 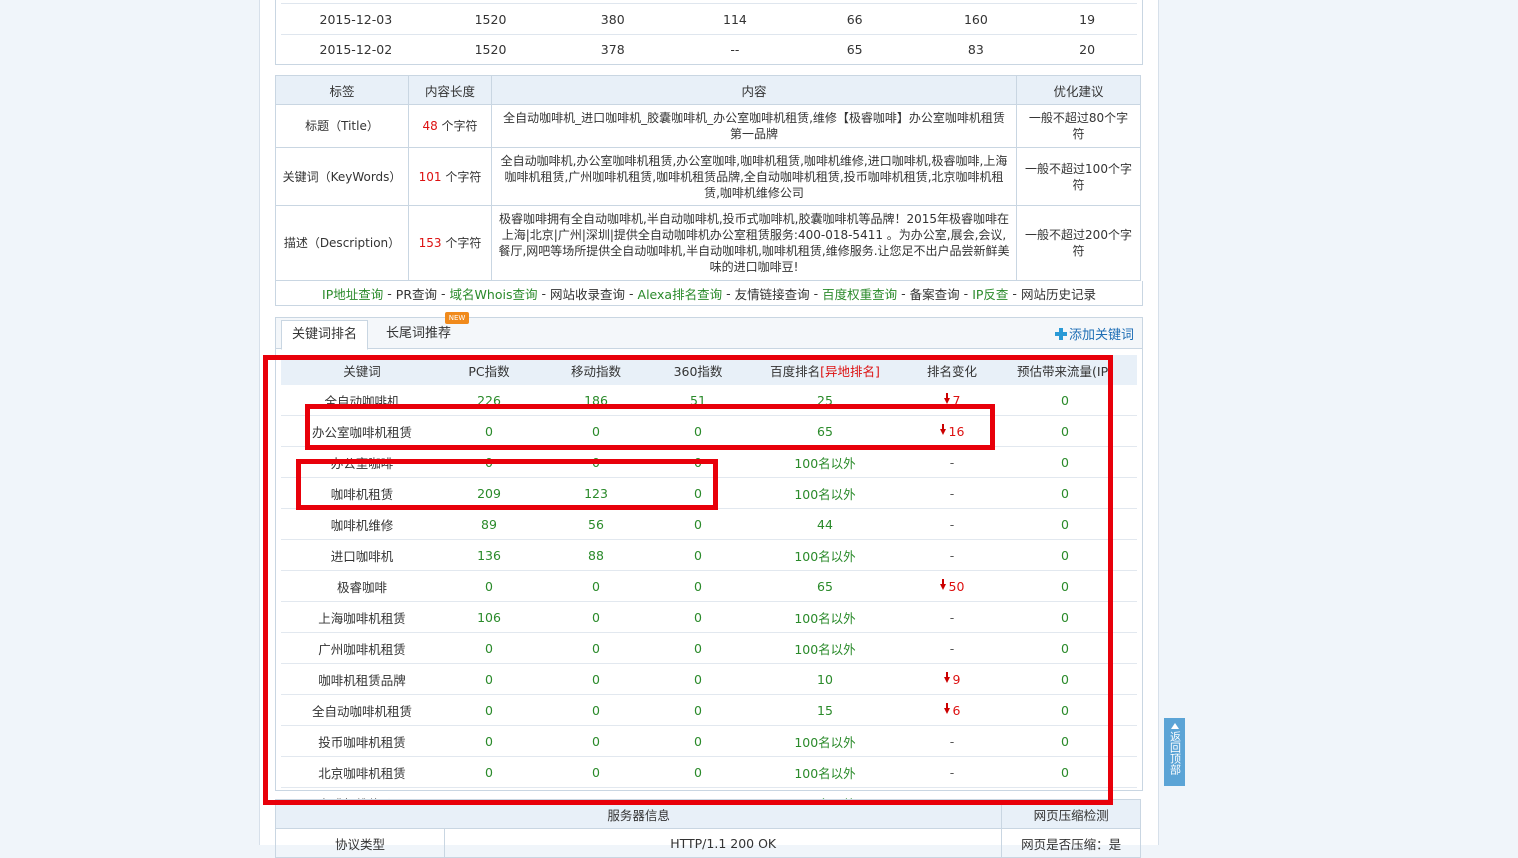 I want to click on table-row: 上海咖啡机租赁 106 0 0 100名以外 -0, so click(x=709, y=617).